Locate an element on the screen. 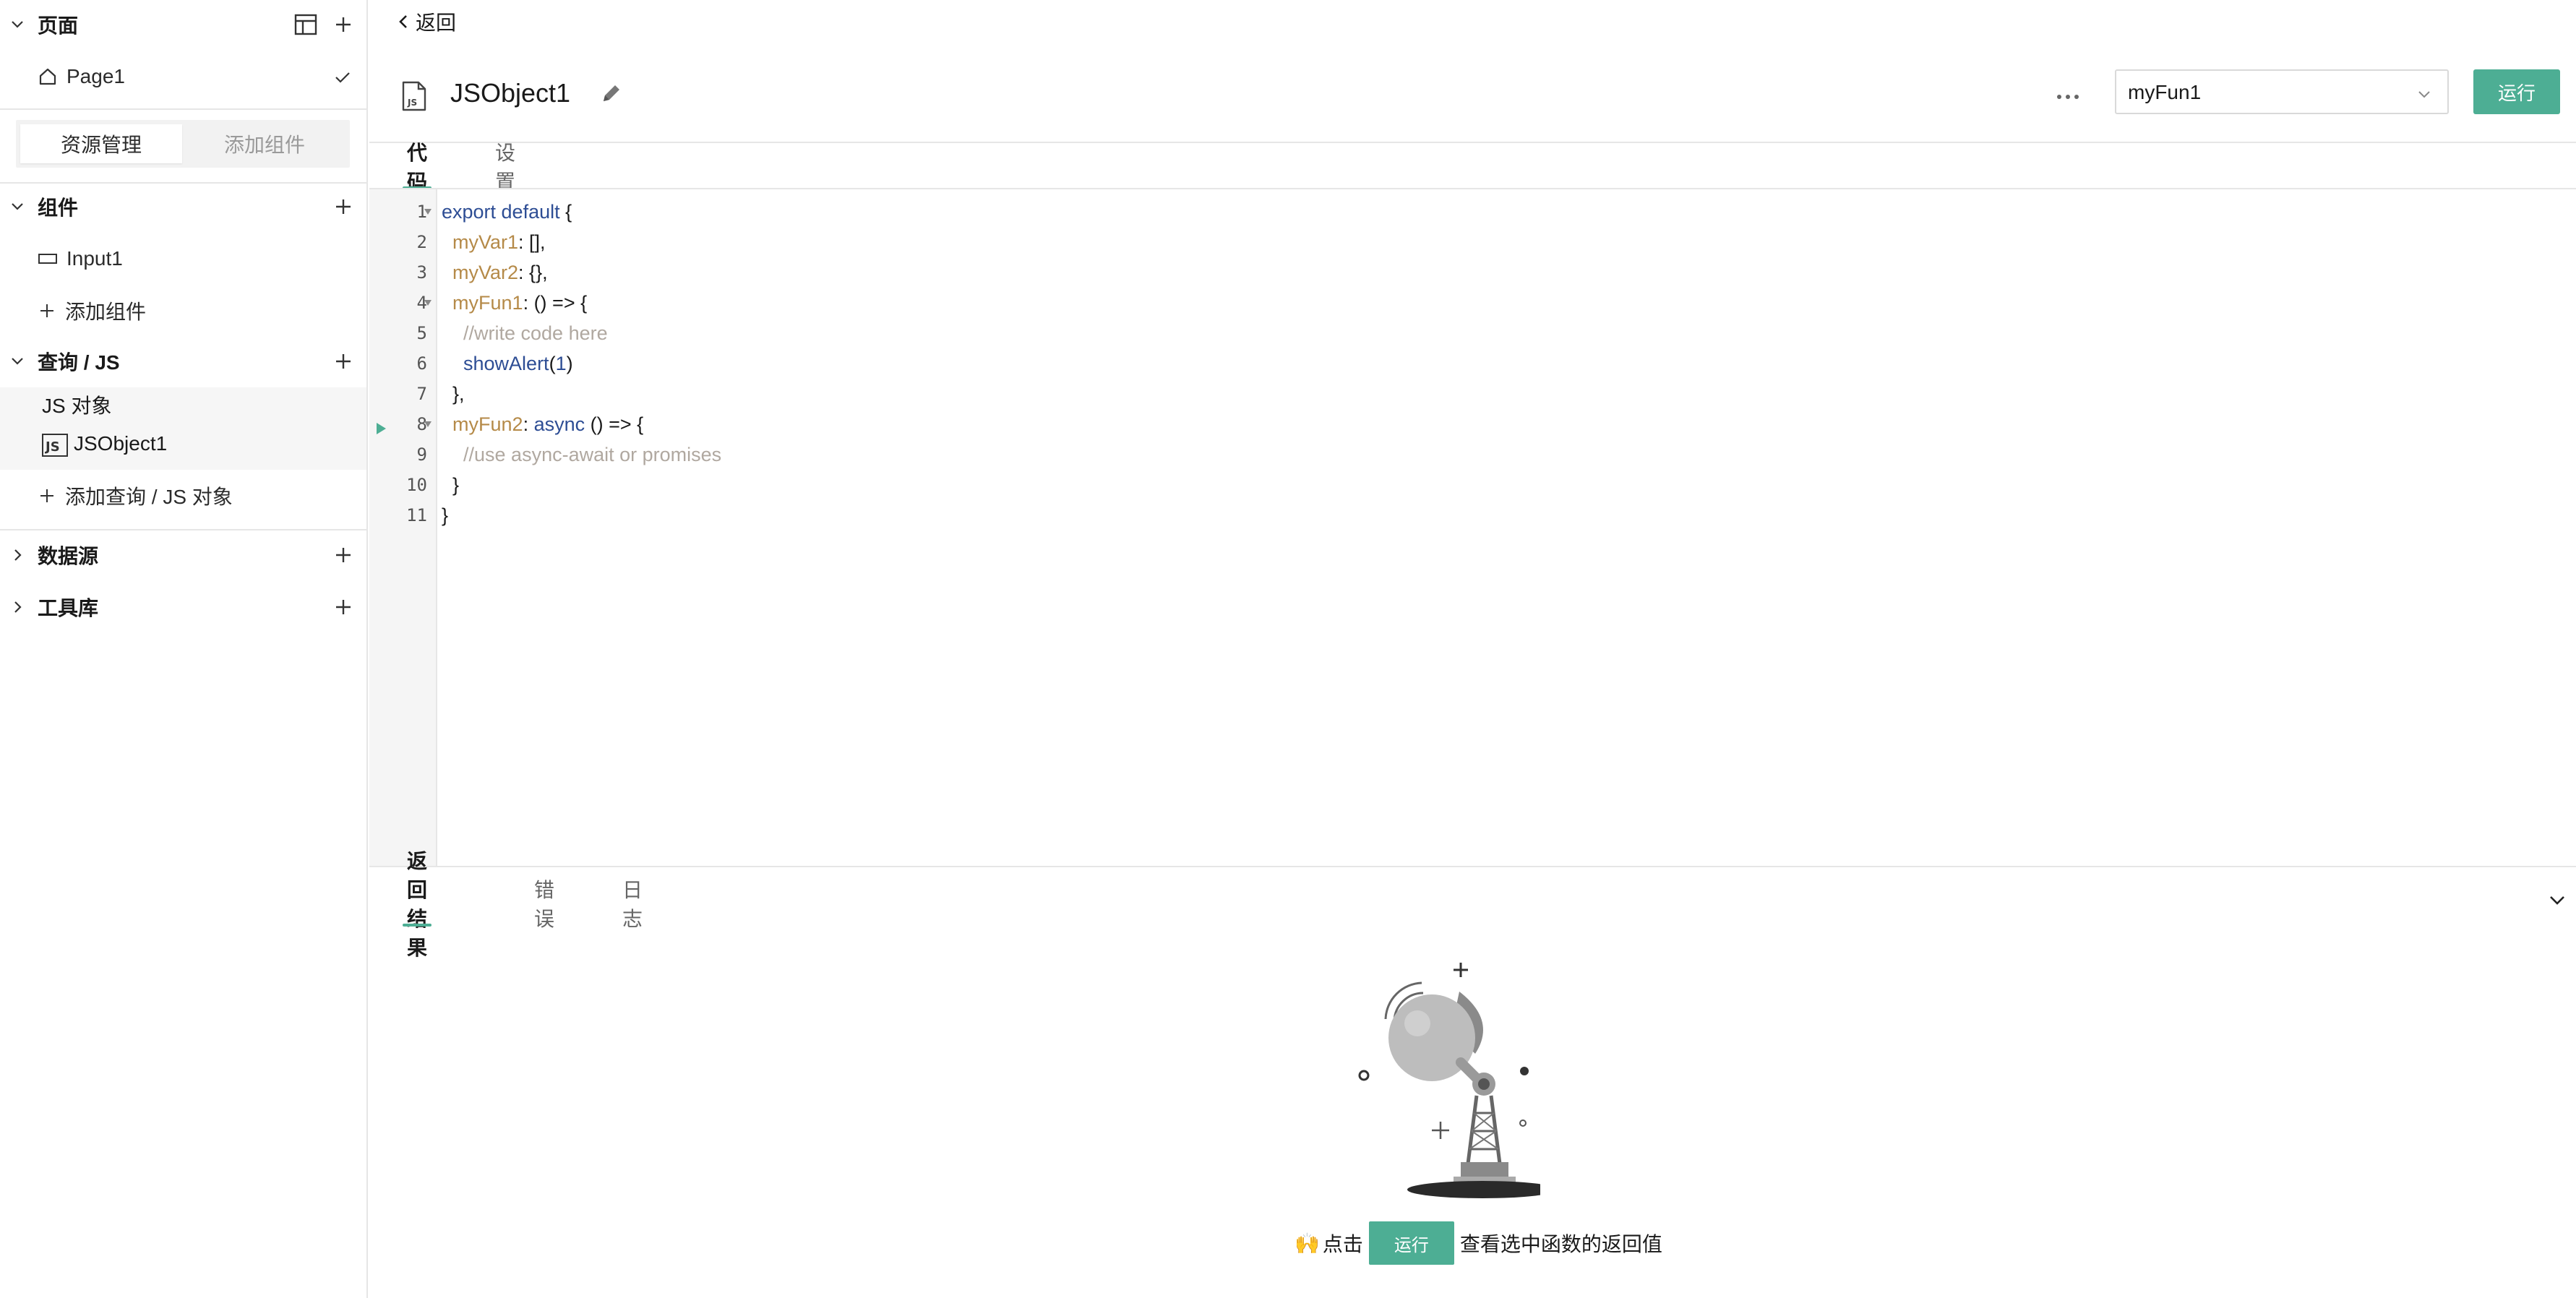  hint-run-button: 运行 is located at coordinates (1411, 1243).